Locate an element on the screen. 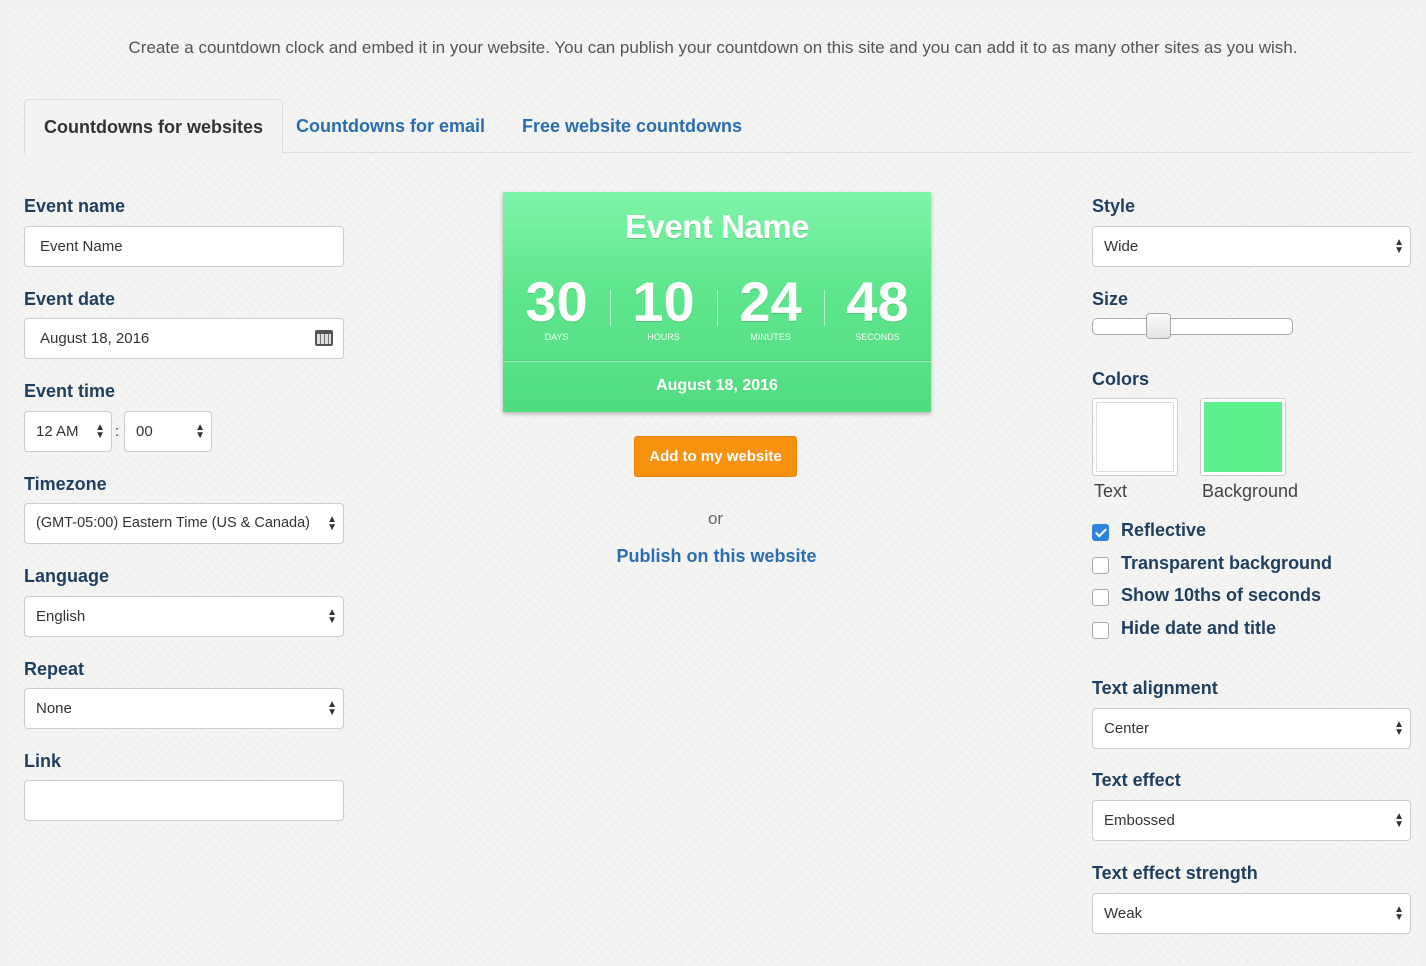 The height and width of the screenshot is (966, 1426). repeat-value: None is located at coordinates (54, 708).